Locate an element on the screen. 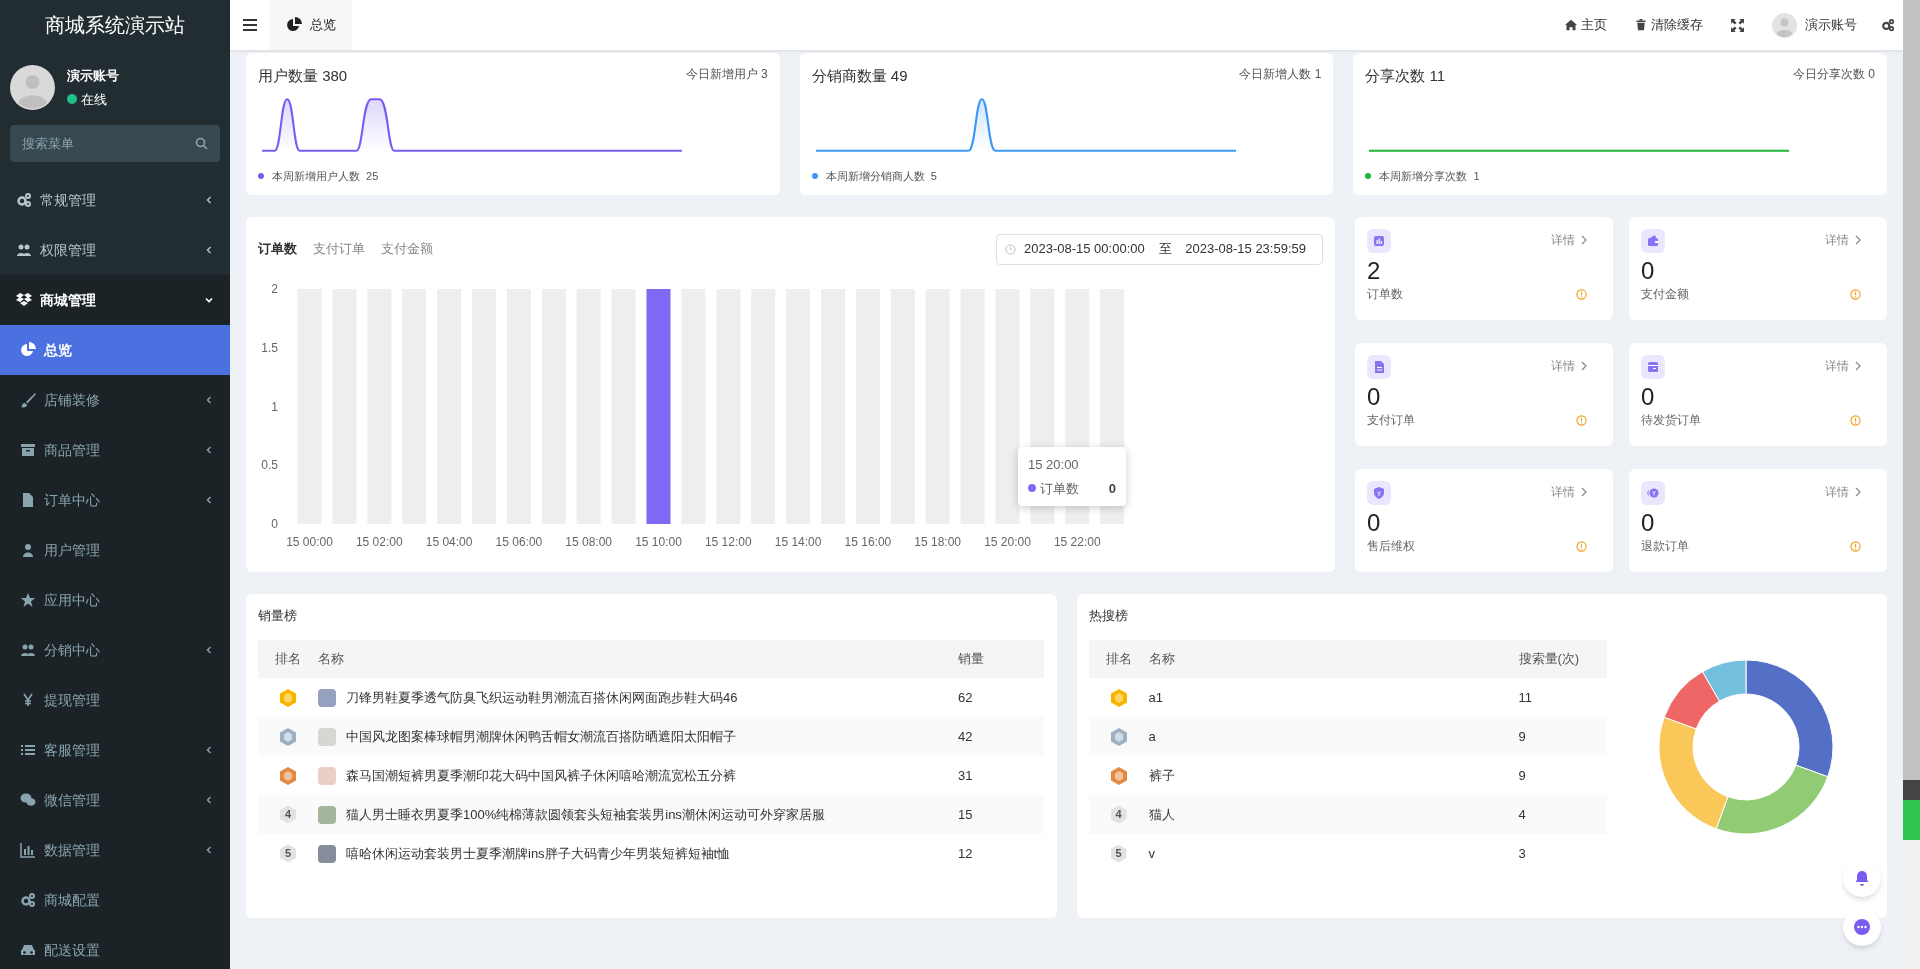 The image size is (1920, 969). table-cell: 15 is located at coordinates (965, 814).